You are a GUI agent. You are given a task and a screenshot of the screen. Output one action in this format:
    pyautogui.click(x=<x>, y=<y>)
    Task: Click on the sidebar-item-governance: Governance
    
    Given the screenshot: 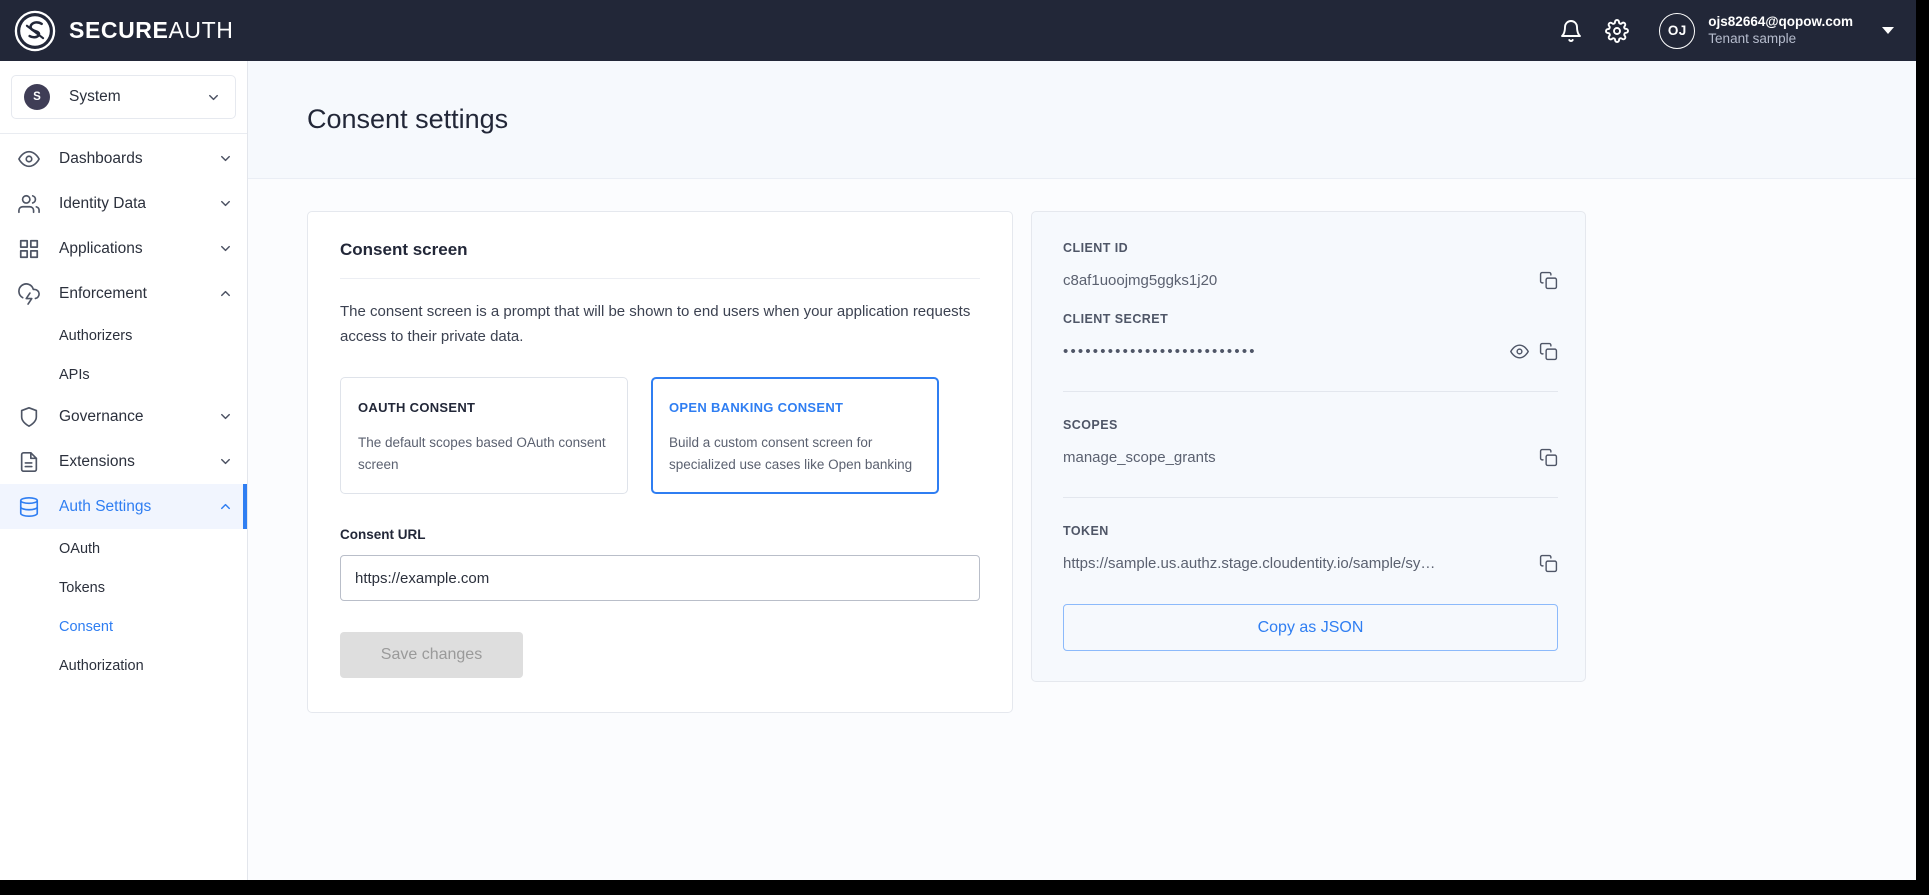 What is the action you would take?
    pyautogui.click(x=123, y=416)
    